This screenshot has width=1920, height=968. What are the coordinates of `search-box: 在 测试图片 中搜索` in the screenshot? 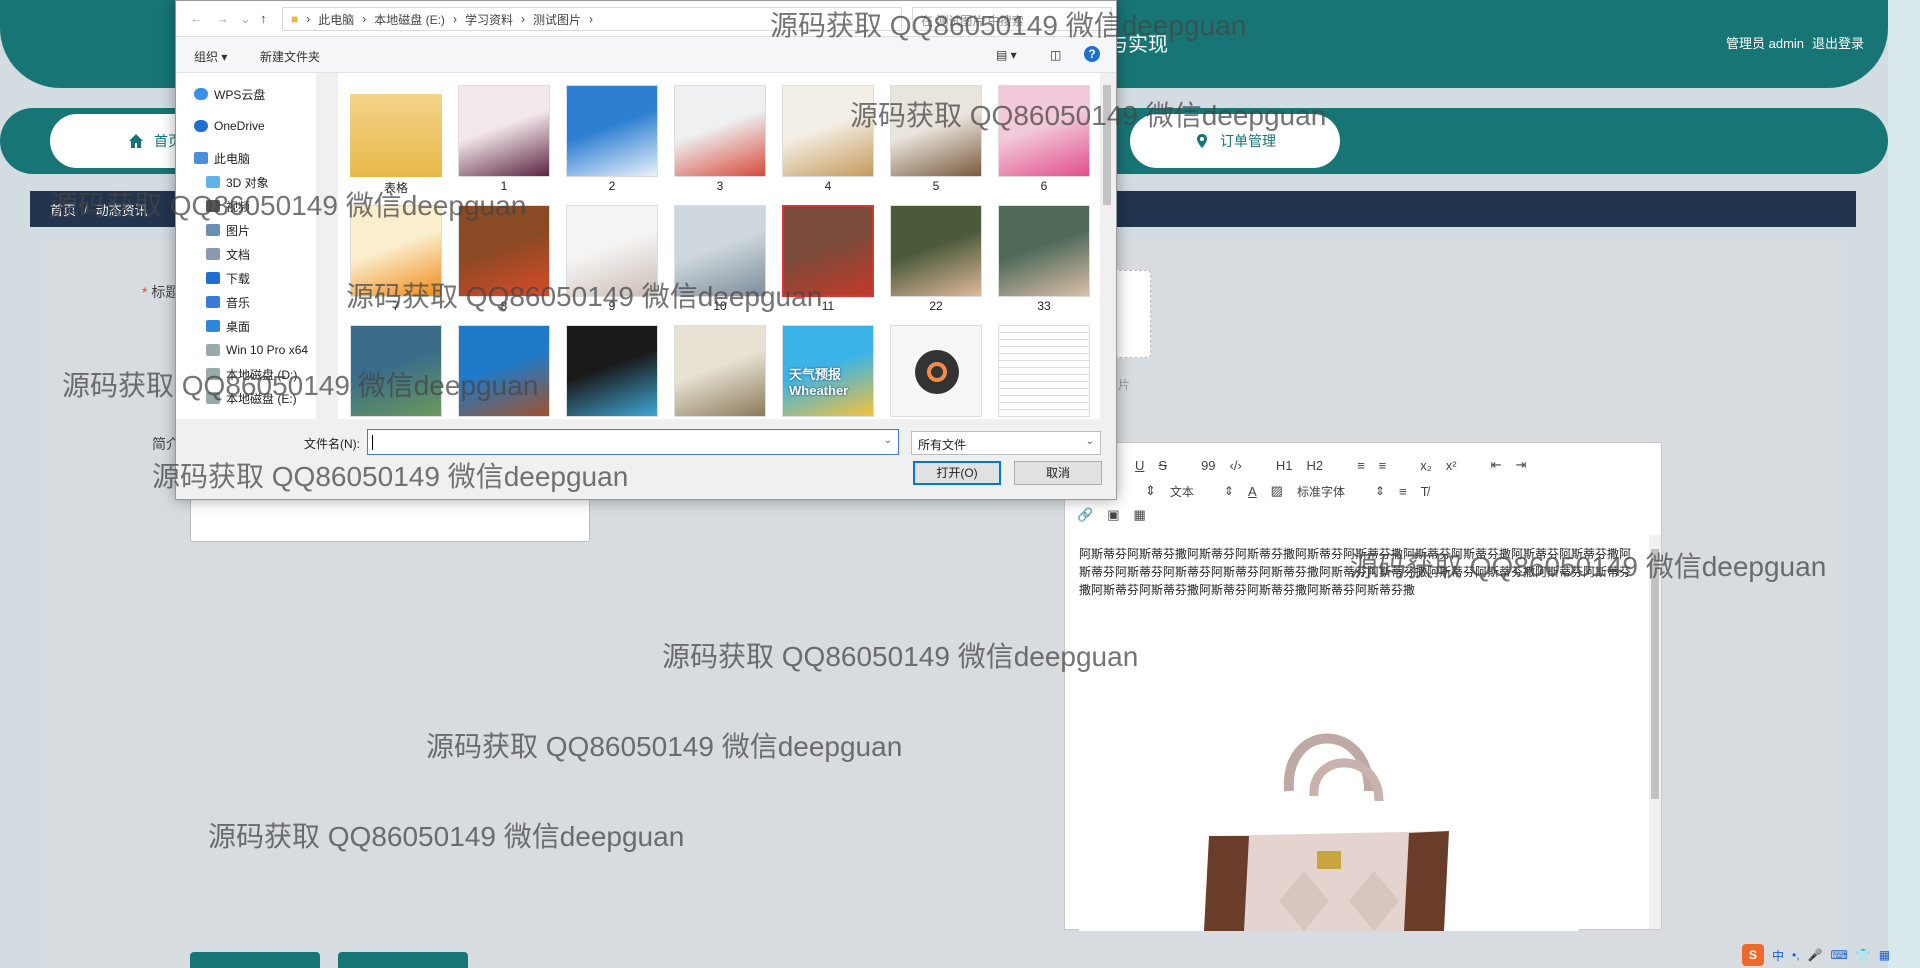 It's located at (1012, 19).